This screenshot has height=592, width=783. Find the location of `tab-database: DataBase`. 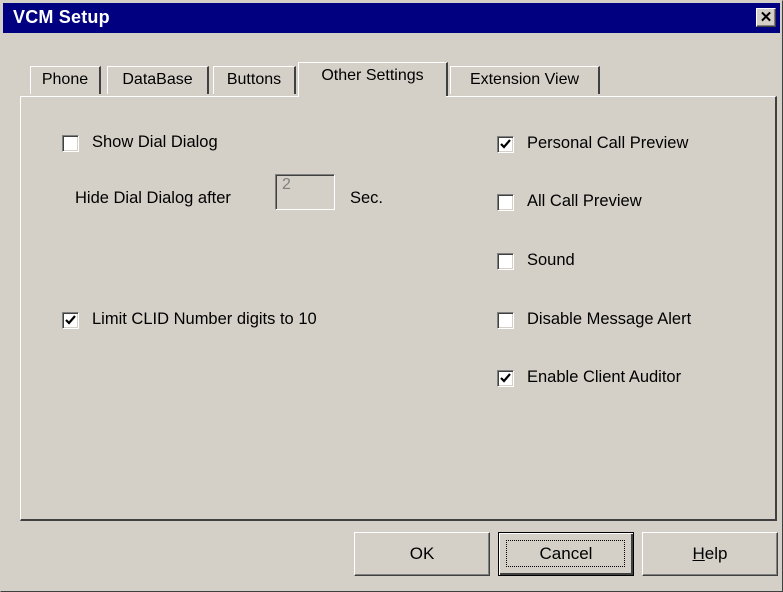

tab-database: DataBase is located at coordinates (158, 80).